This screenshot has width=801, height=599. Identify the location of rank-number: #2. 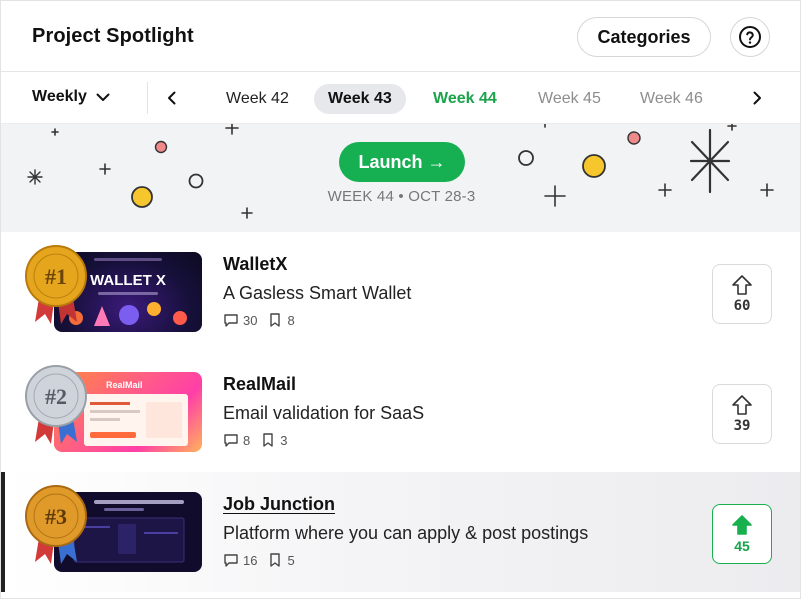
(56, 396).